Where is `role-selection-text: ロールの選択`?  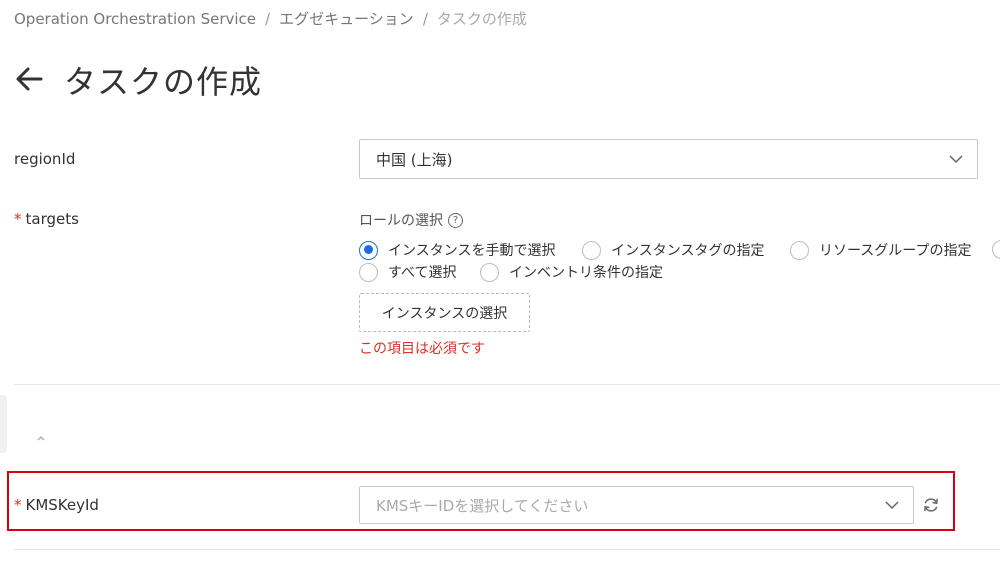 role-selection-text: ロールの選択 is located at coordinates (401, 221).